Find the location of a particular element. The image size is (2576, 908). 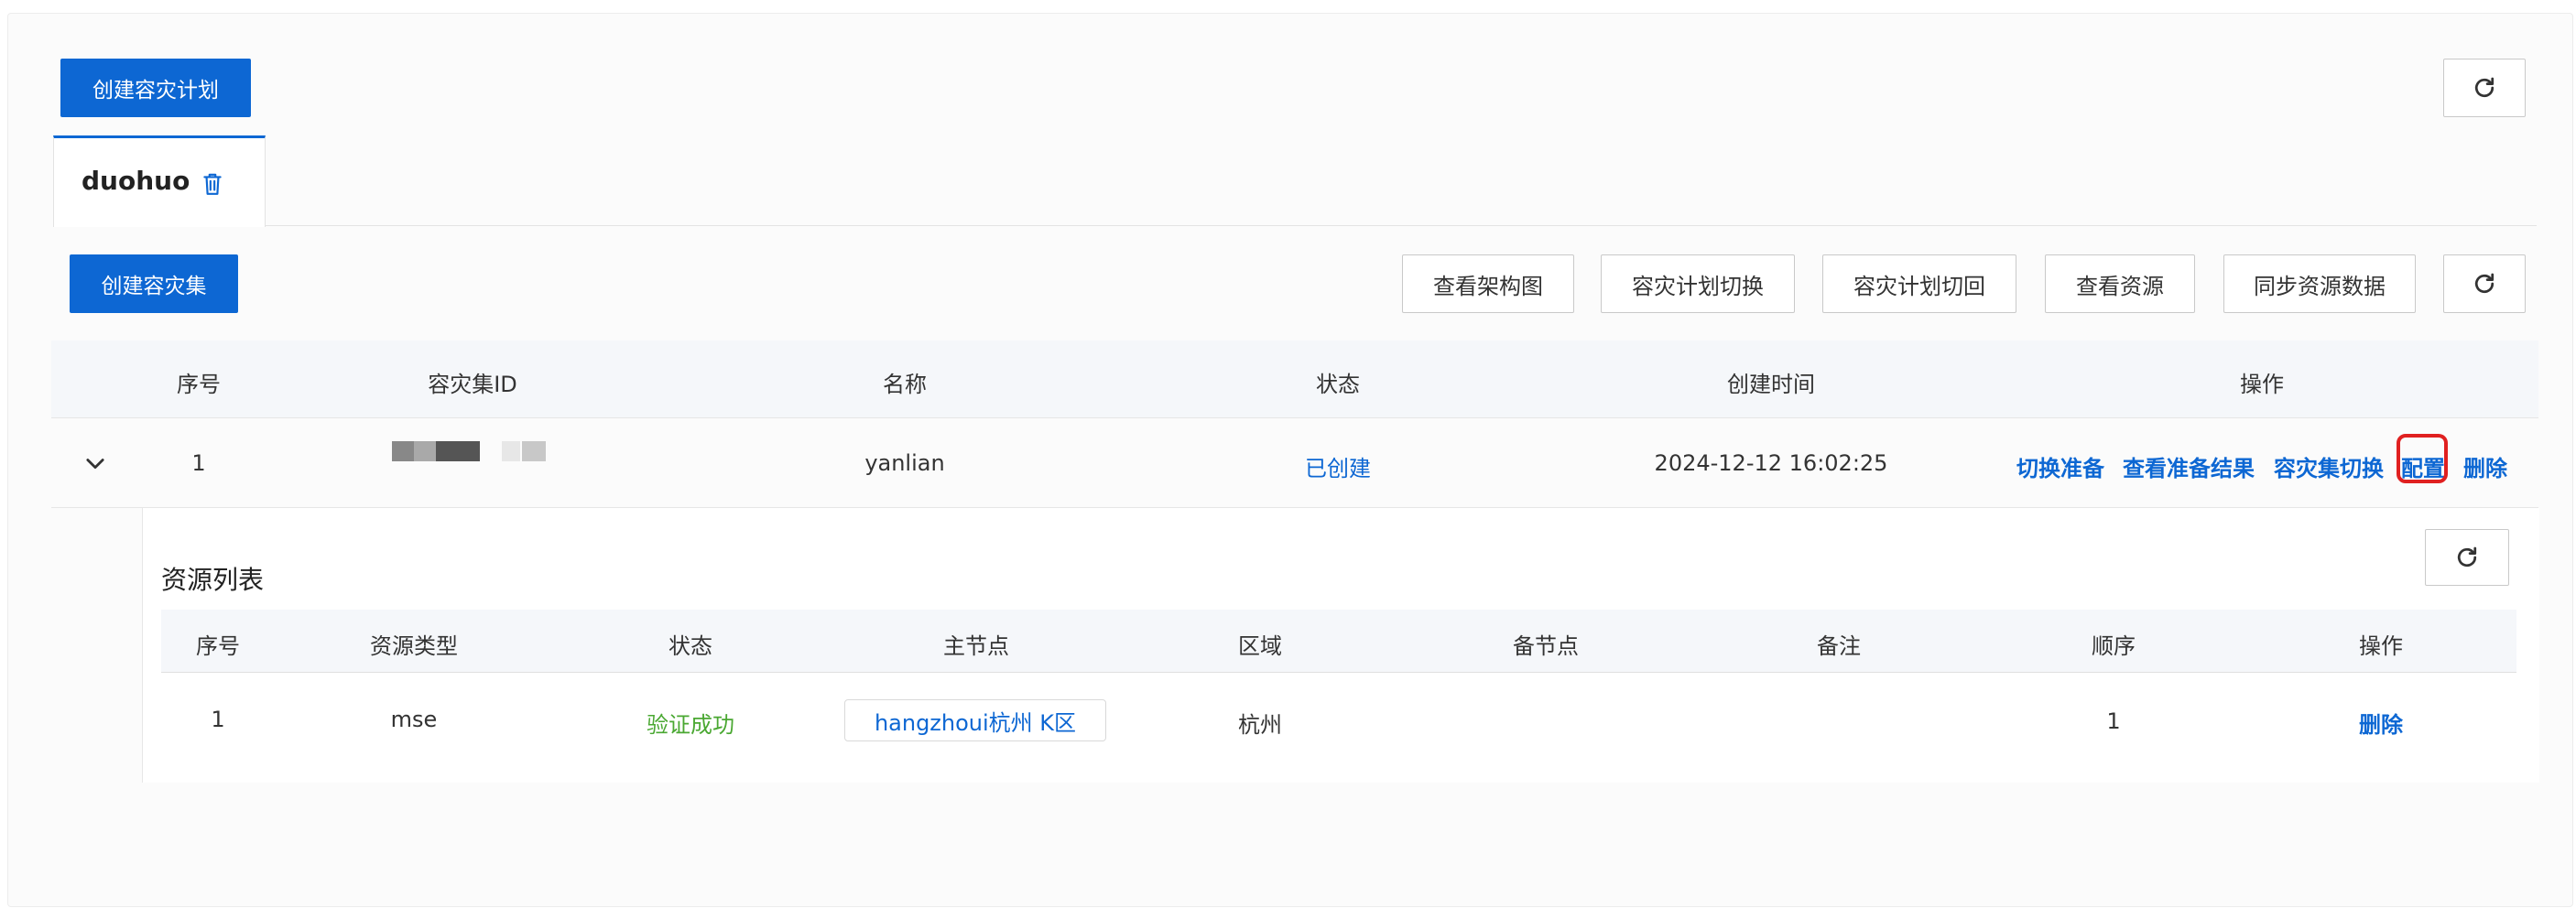

plan-switch-button: 容灾计划切换 is located at coordinates (1698, 283).